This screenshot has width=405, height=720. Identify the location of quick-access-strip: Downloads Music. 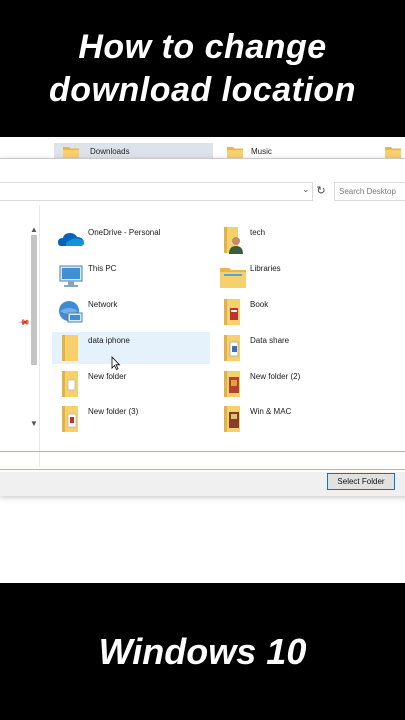
(202, 149).